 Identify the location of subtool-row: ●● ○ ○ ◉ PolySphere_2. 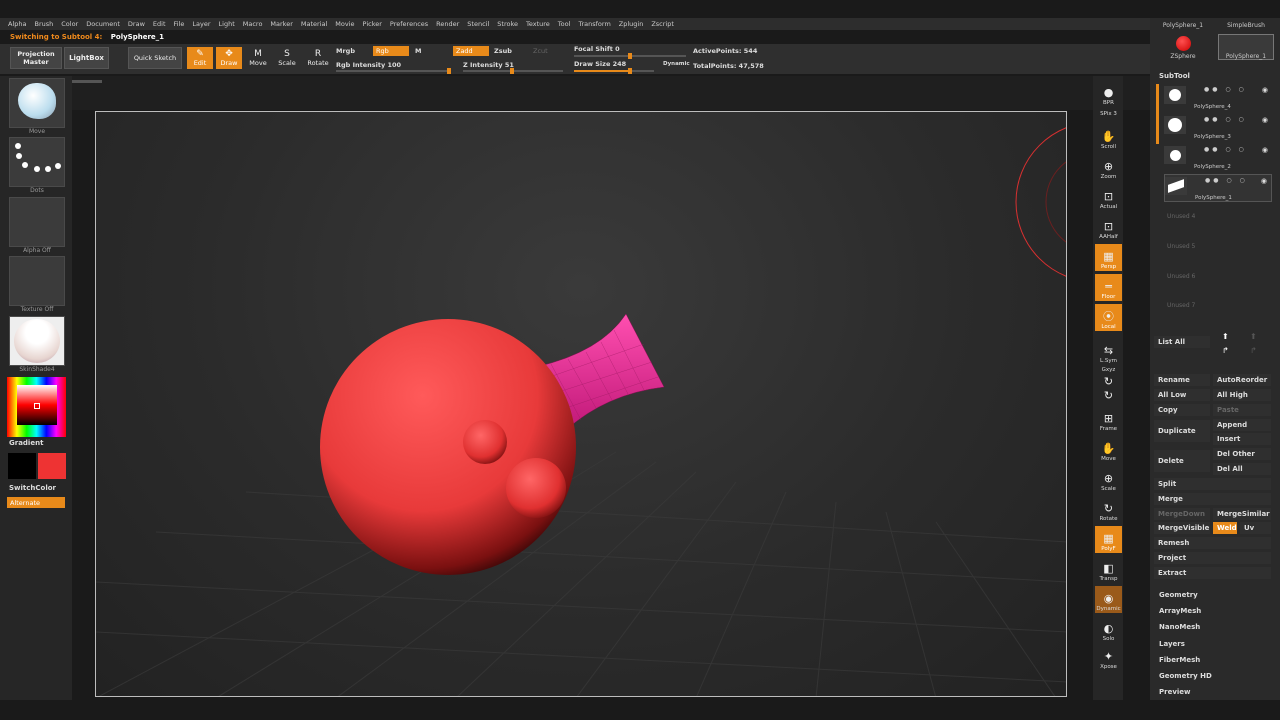
(1218, 158).